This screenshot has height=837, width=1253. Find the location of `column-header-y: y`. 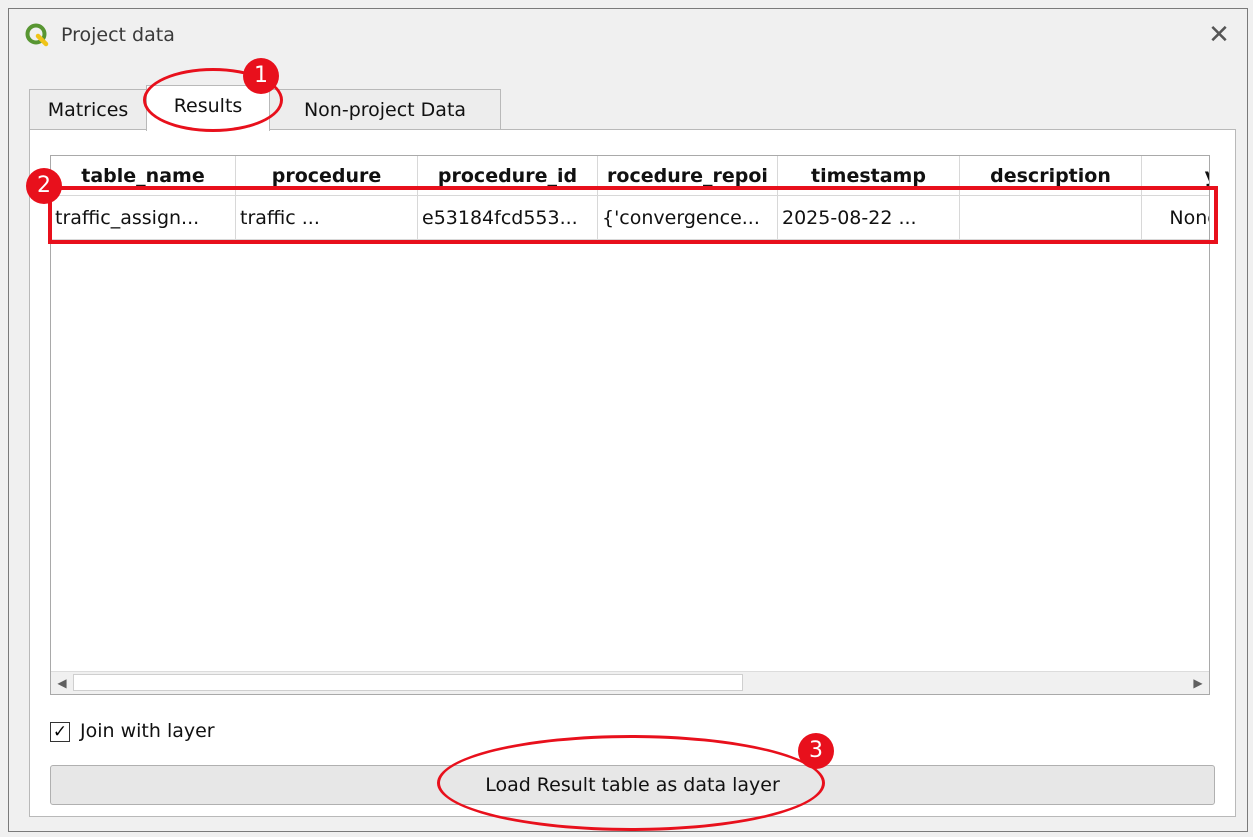

column-header-y: y is located at coordinates (1175, 176).